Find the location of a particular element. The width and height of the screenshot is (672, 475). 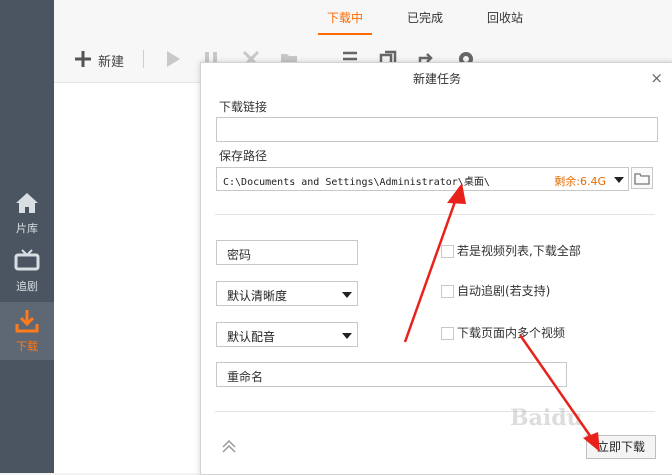

password-input: 密码 is located at coordinates (287, 252).